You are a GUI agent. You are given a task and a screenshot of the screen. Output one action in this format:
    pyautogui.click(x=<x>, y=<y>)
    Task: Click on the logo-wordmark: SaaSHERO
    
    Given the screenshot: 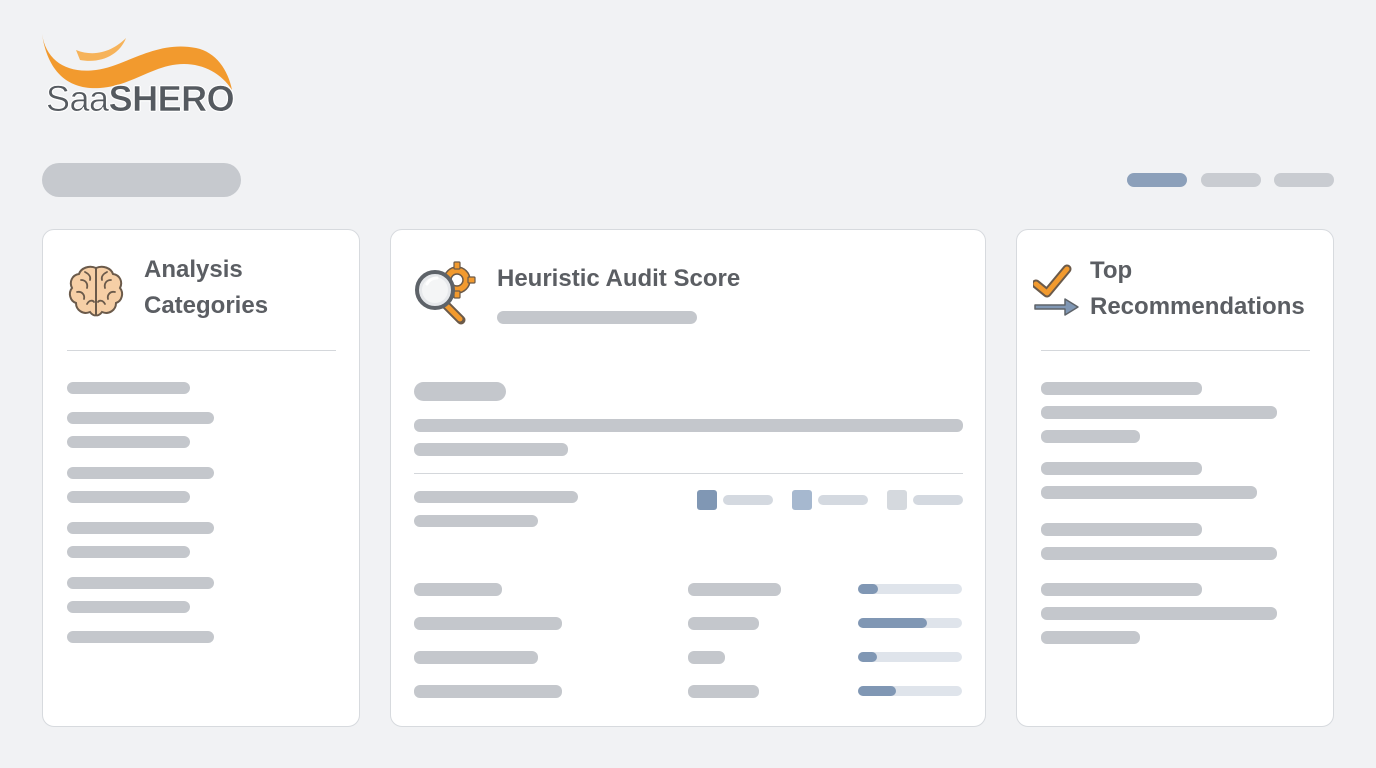 What is the action you would take?
    pyautogui.click(x=140, y=99)
    